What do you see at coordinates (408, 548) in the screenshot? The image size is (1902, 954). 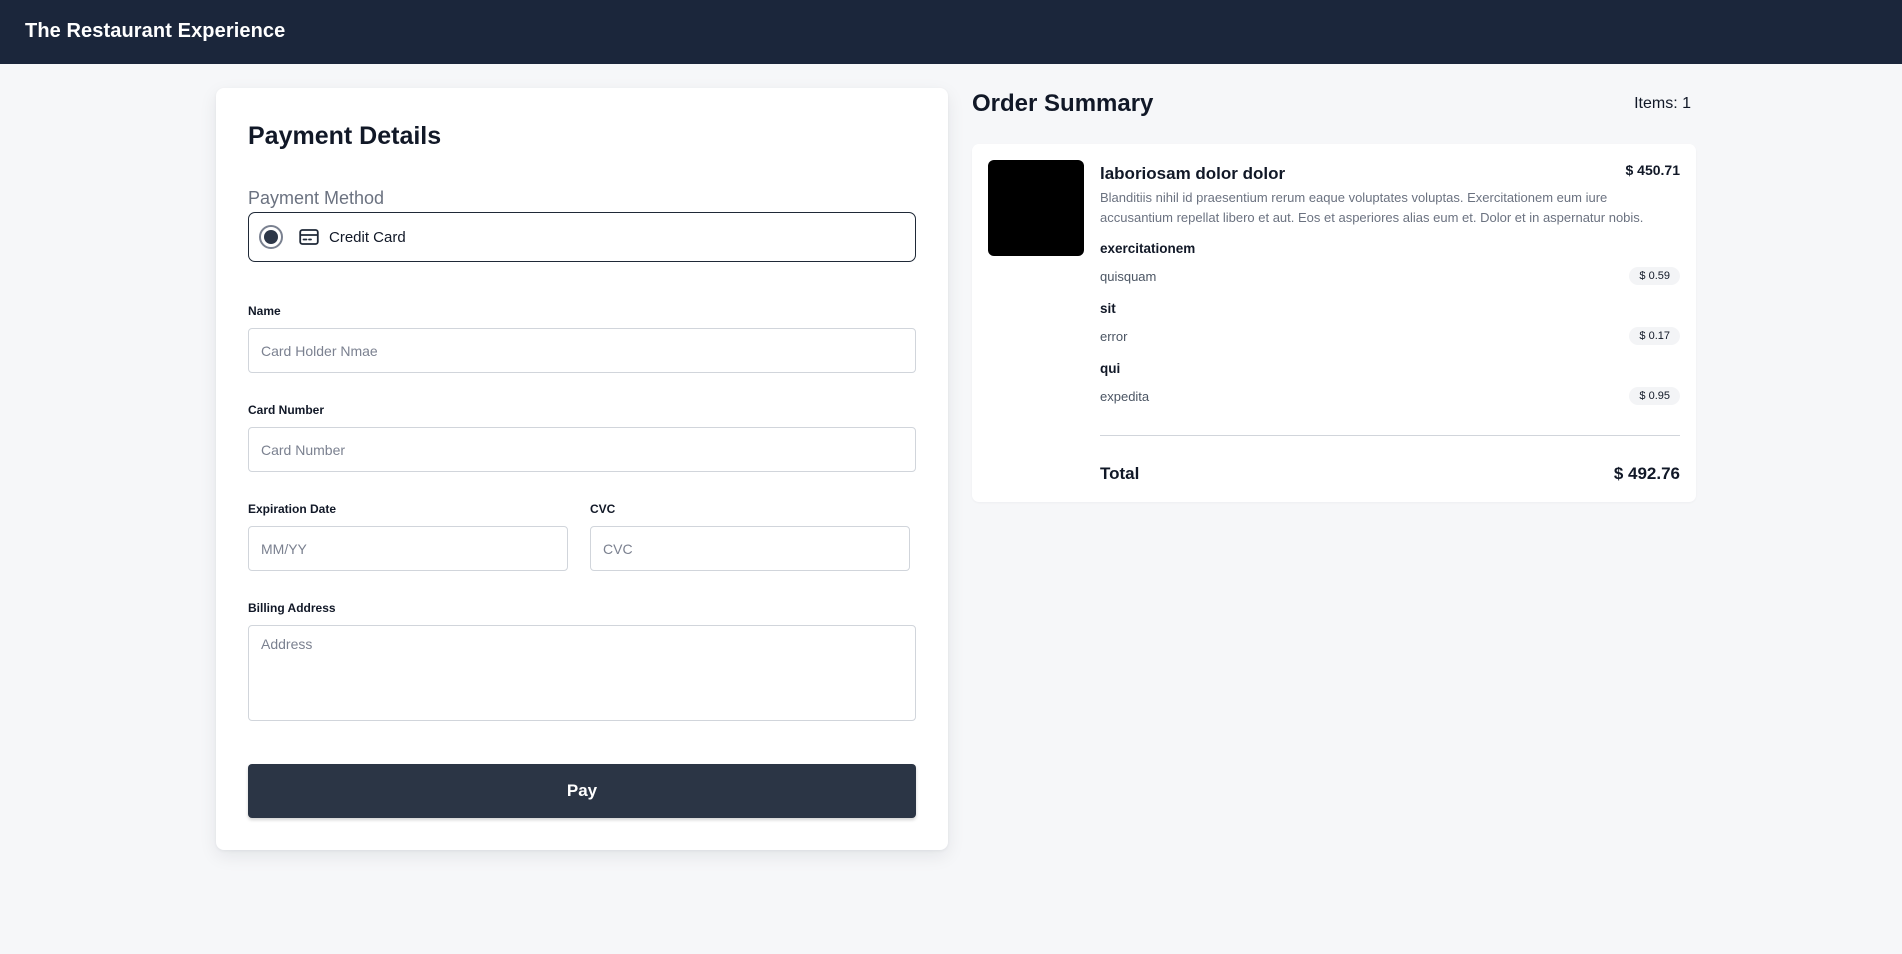 I see `expiration-date-input` at bounding box center [408, 548].